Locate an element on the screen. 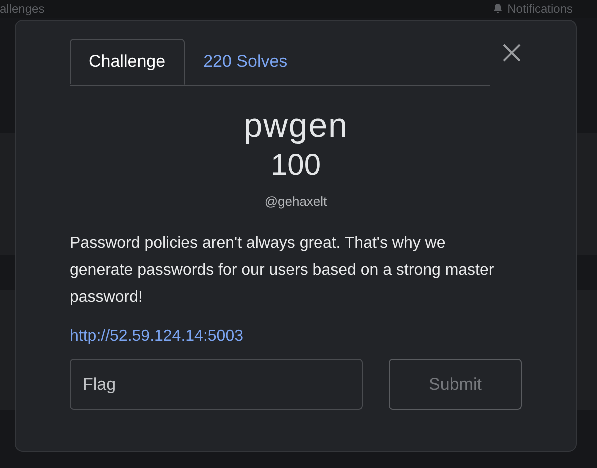  challenge-description: Password policies aren't always great. That's why we generate passwords for our users based on a strong master password! is located at coordinates (283, 271).